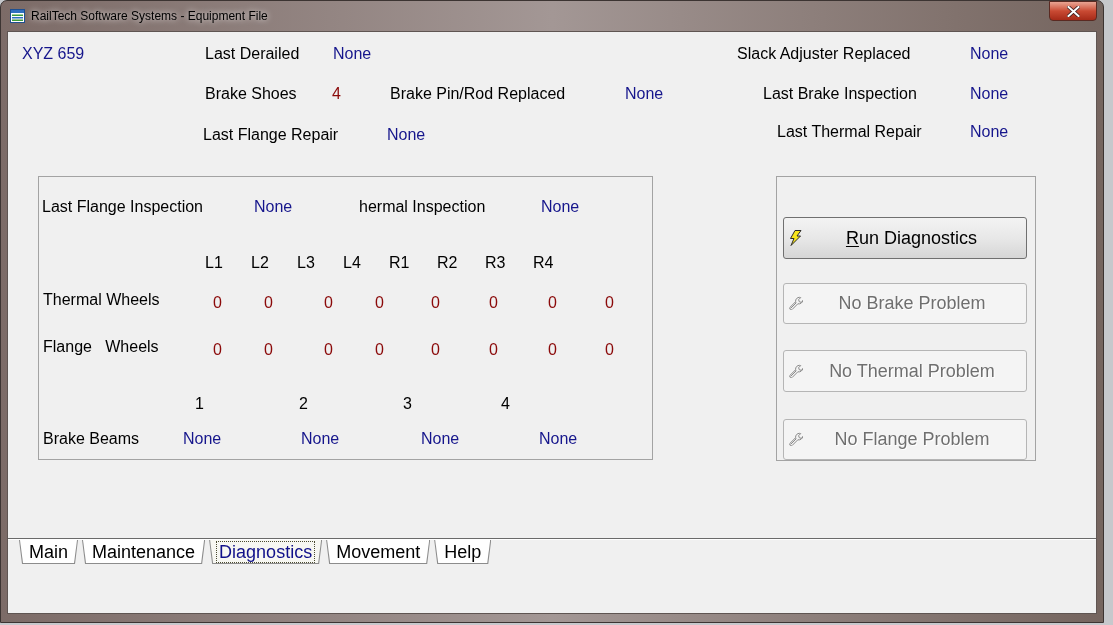 The height and width of the screenshot is (625, 1113). I want to click on field-label: Last Brake Inspection, so click(840, 93).